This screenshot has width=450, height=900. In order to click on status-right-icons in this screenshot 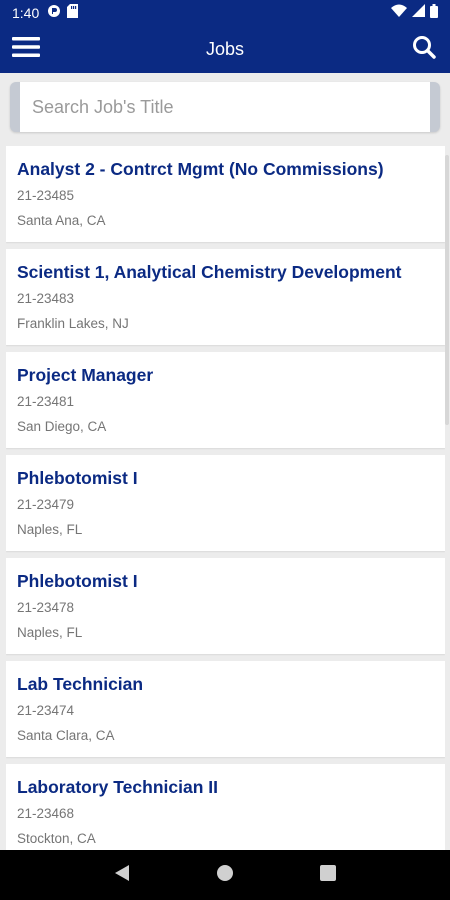, I will do `click(414, 13)`.